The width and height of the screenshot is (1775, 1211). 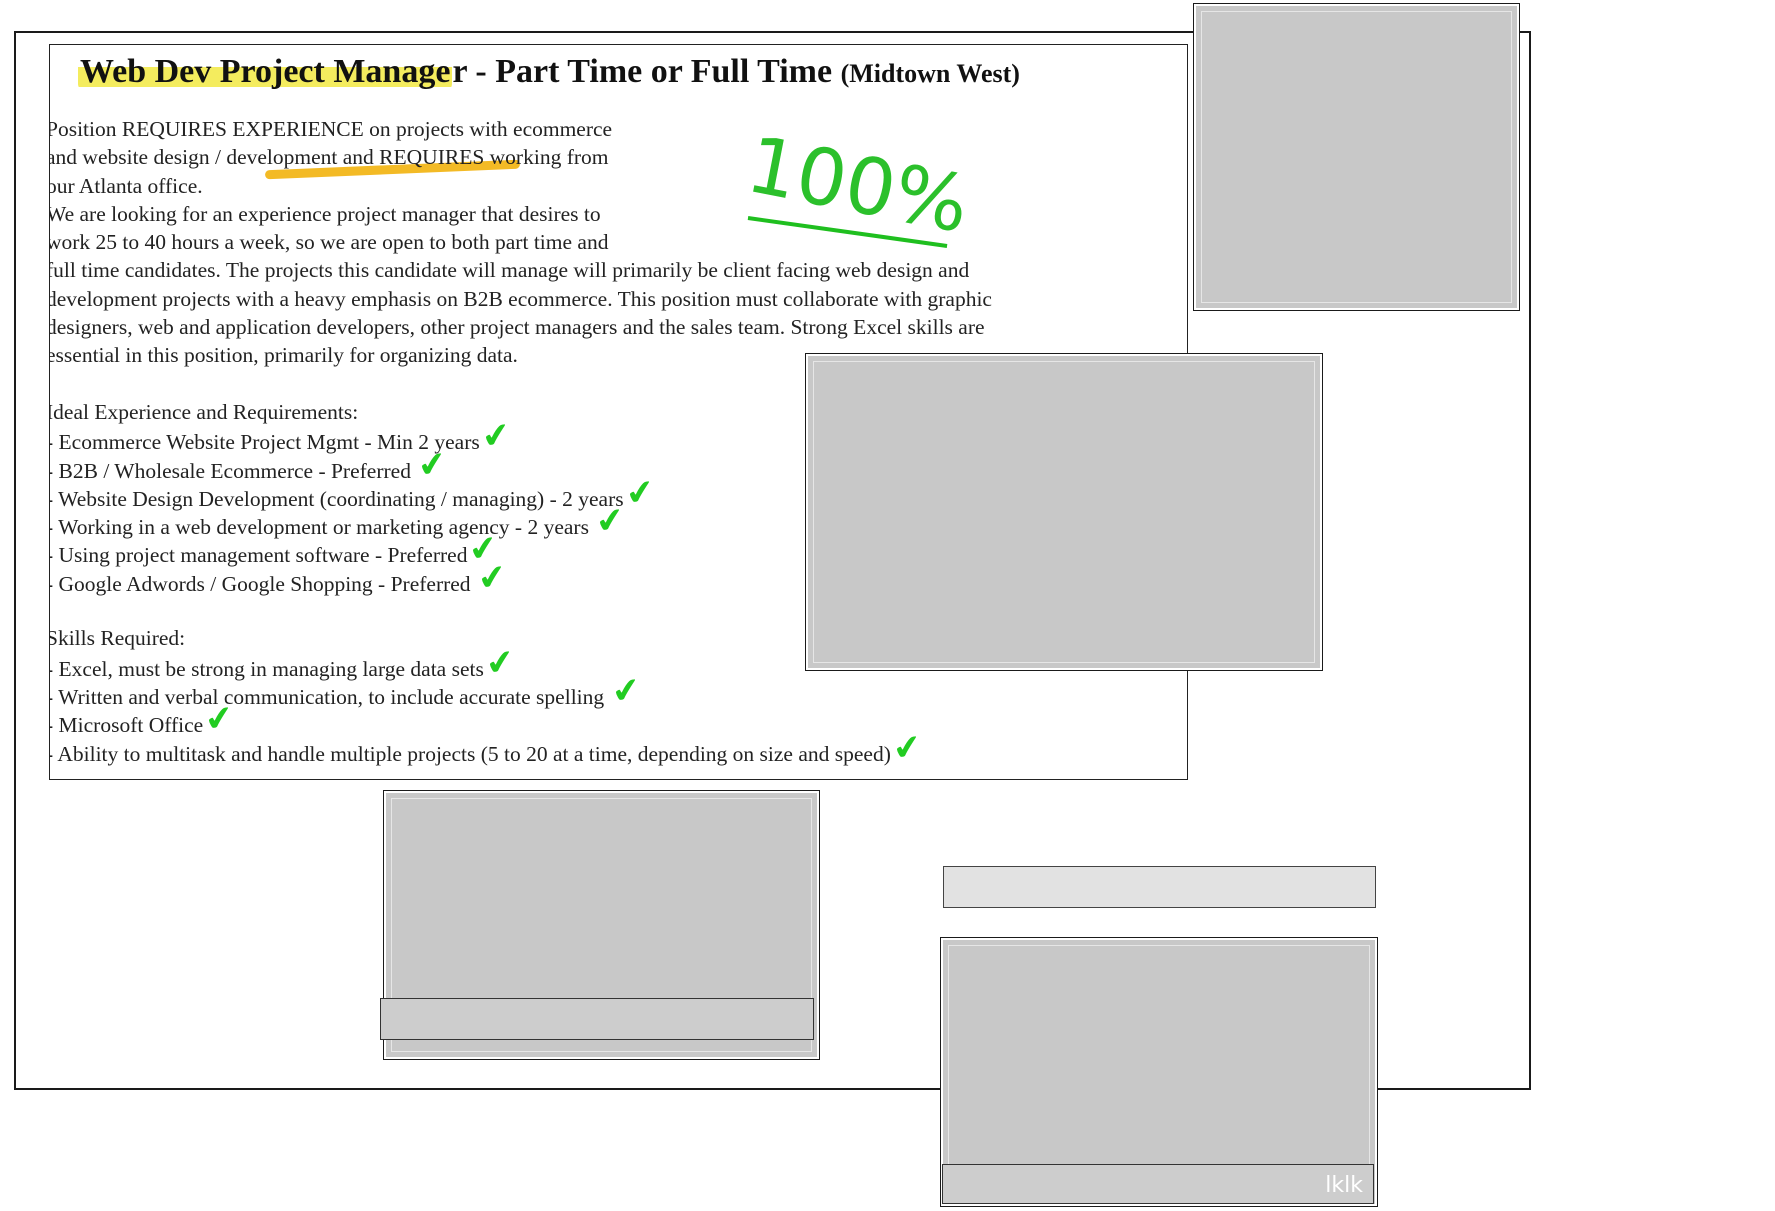 I want to click on title-highlight: Web Dev Project Manage, so click(x=265, y=71).